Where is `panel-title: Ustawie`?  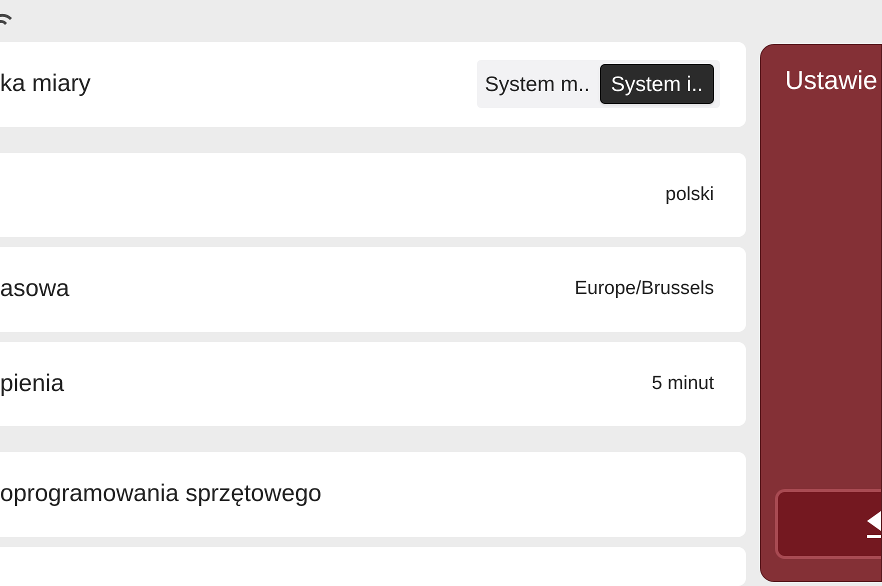 panel-title: Ustawie is located at coordinates (831, 80).